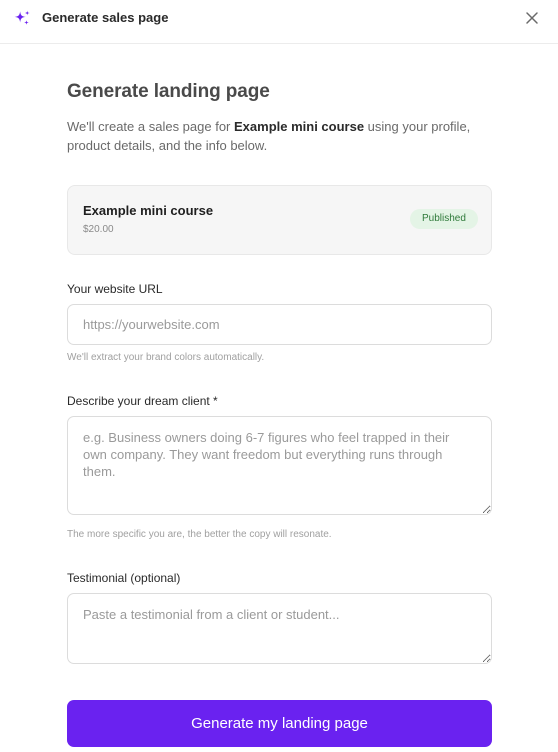 This screenshot has width=558, height=752. Describe the element at coordinates (279, 324) in the screenshot. I see `website-url-input` at that location.